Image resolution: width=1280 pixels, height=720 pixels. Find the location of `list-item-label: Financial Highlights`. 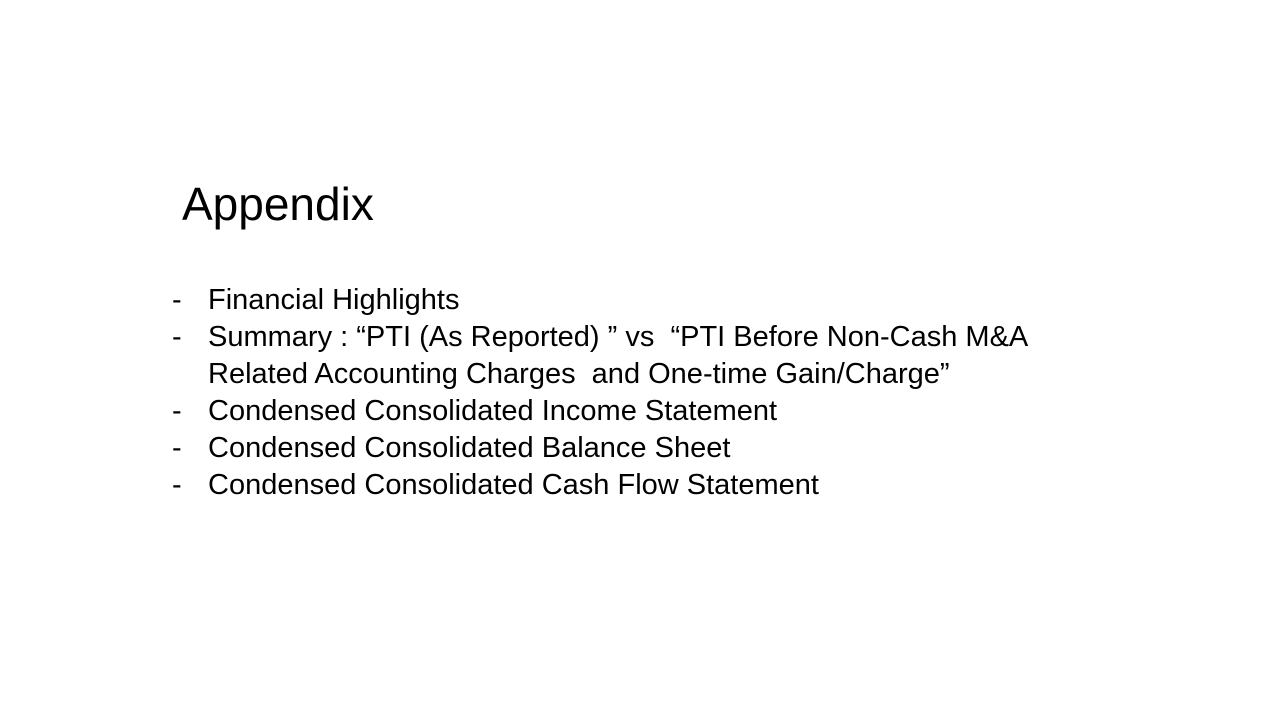

list-item-label: Financial Highlights is located at coordinates (334, 300).